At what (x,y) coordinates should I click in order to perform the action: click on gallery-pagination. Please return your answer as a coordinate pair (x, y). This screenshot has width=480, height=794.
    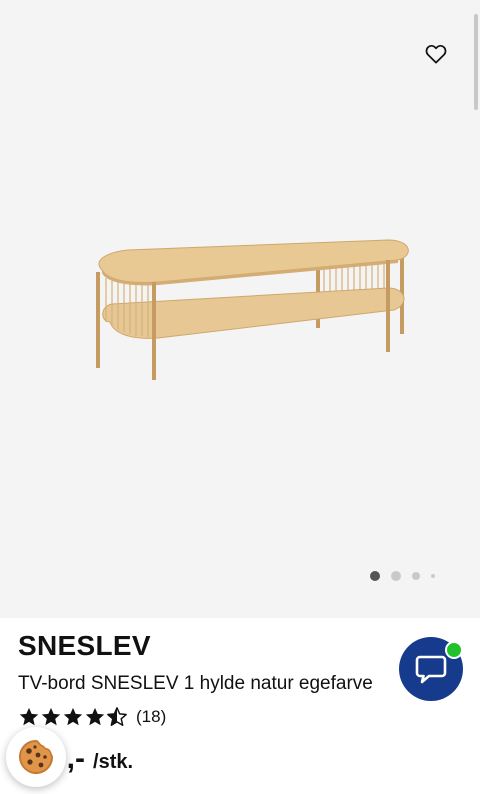
    Looking at the image, I should click on (408, 576).